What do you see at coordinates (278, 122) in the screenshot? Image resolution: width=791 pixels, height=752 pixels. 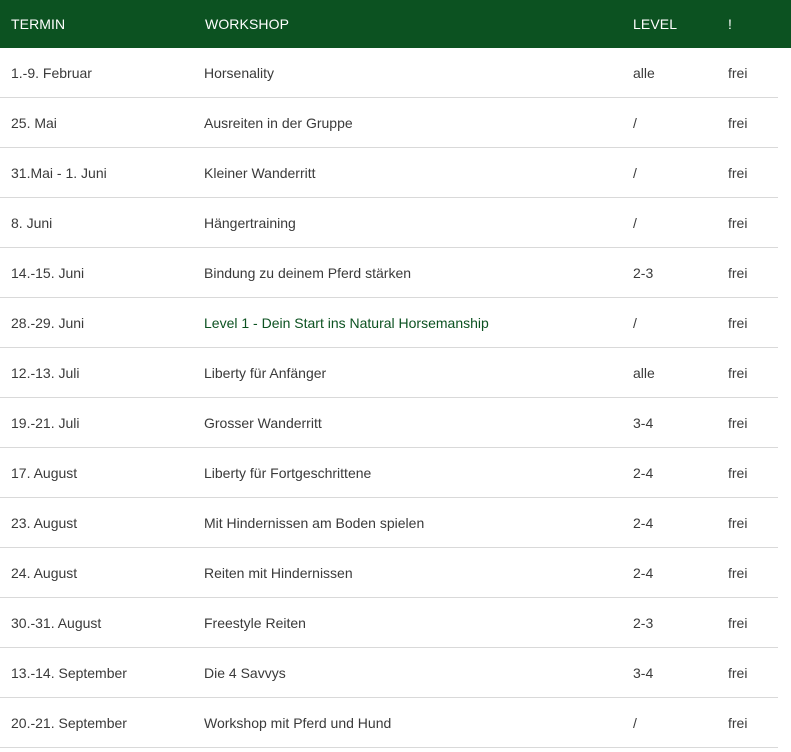 I see `cell-workshop: Ausreiten in der Gruppe` at bounding box center [278, 122].